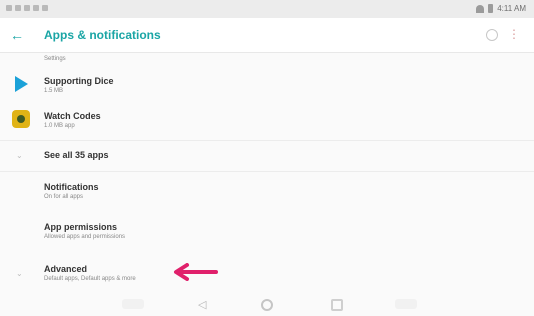 The image size is (534, 316). I want to click on pointer-arrow-icon, so click(196, 272).